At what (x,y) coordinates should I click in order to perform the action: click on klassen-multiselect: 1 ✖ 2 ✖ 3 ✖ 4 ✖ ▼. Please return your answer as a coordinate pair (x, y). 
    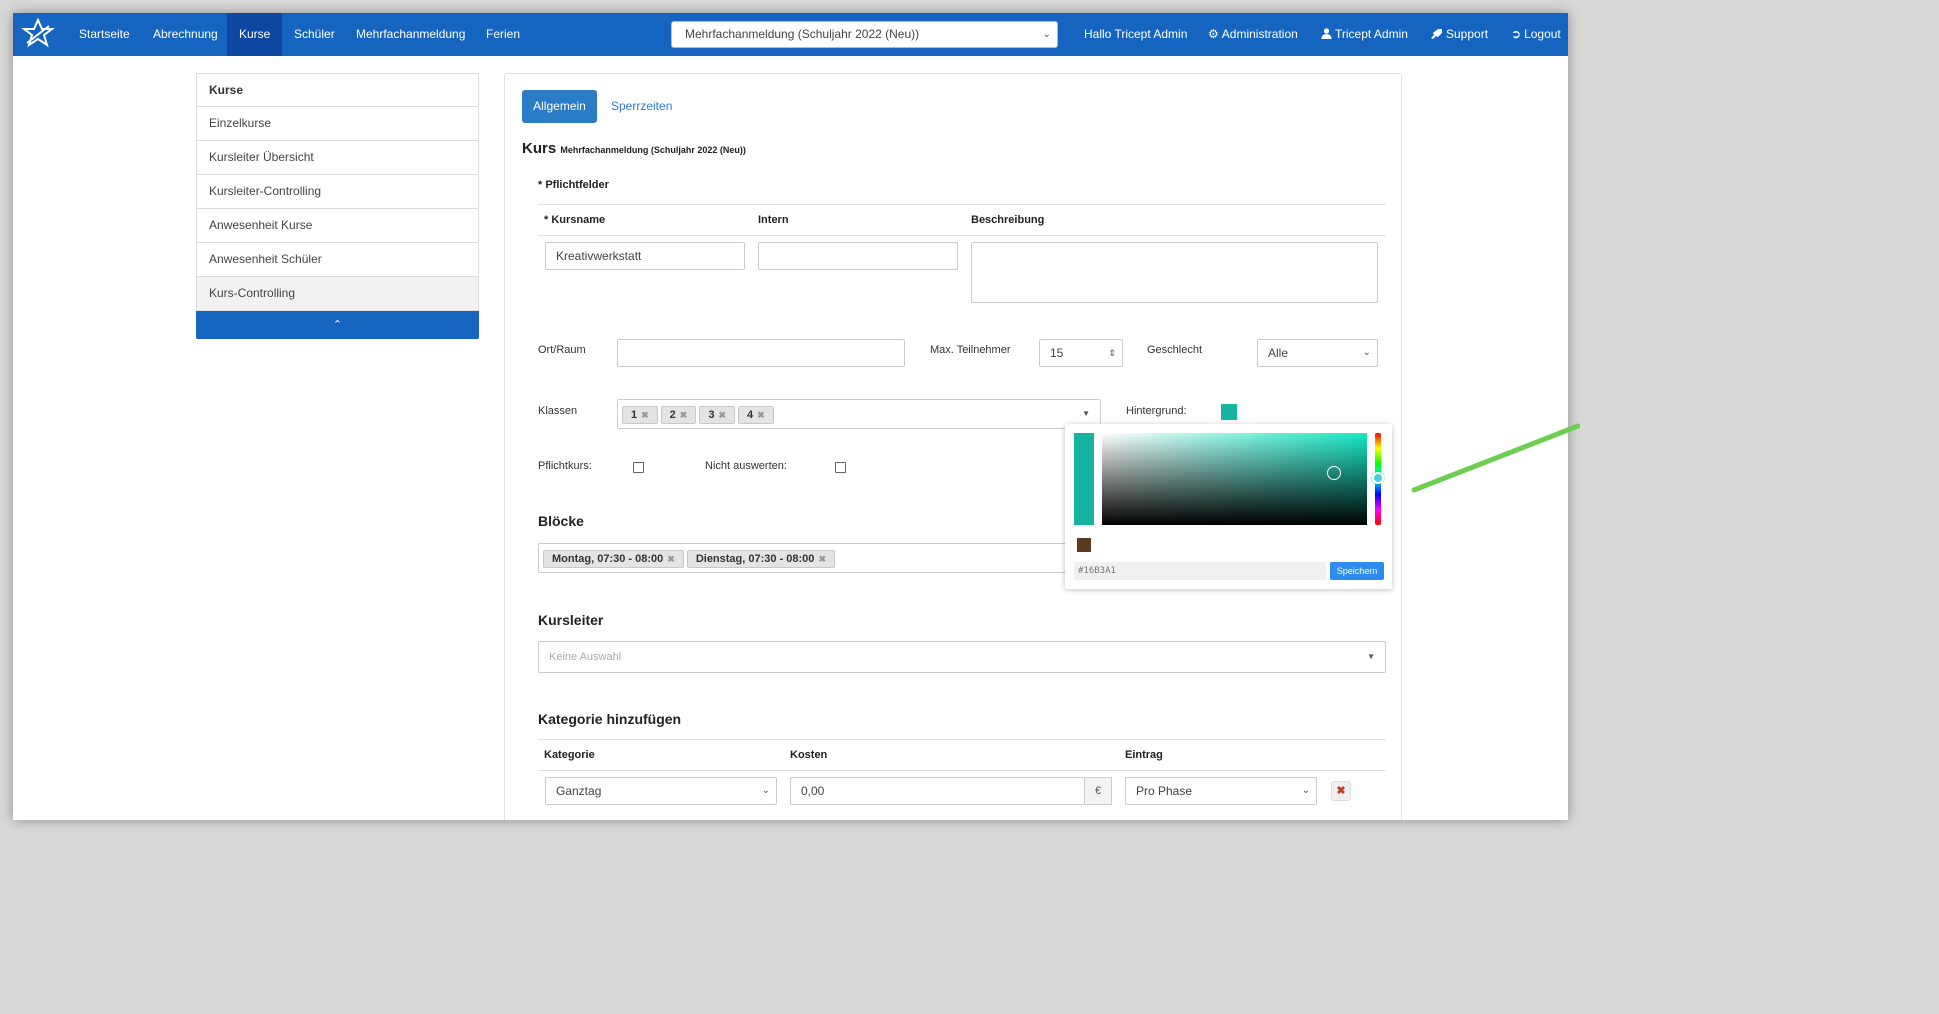
    Looking at the image, I should click on (859, 414).